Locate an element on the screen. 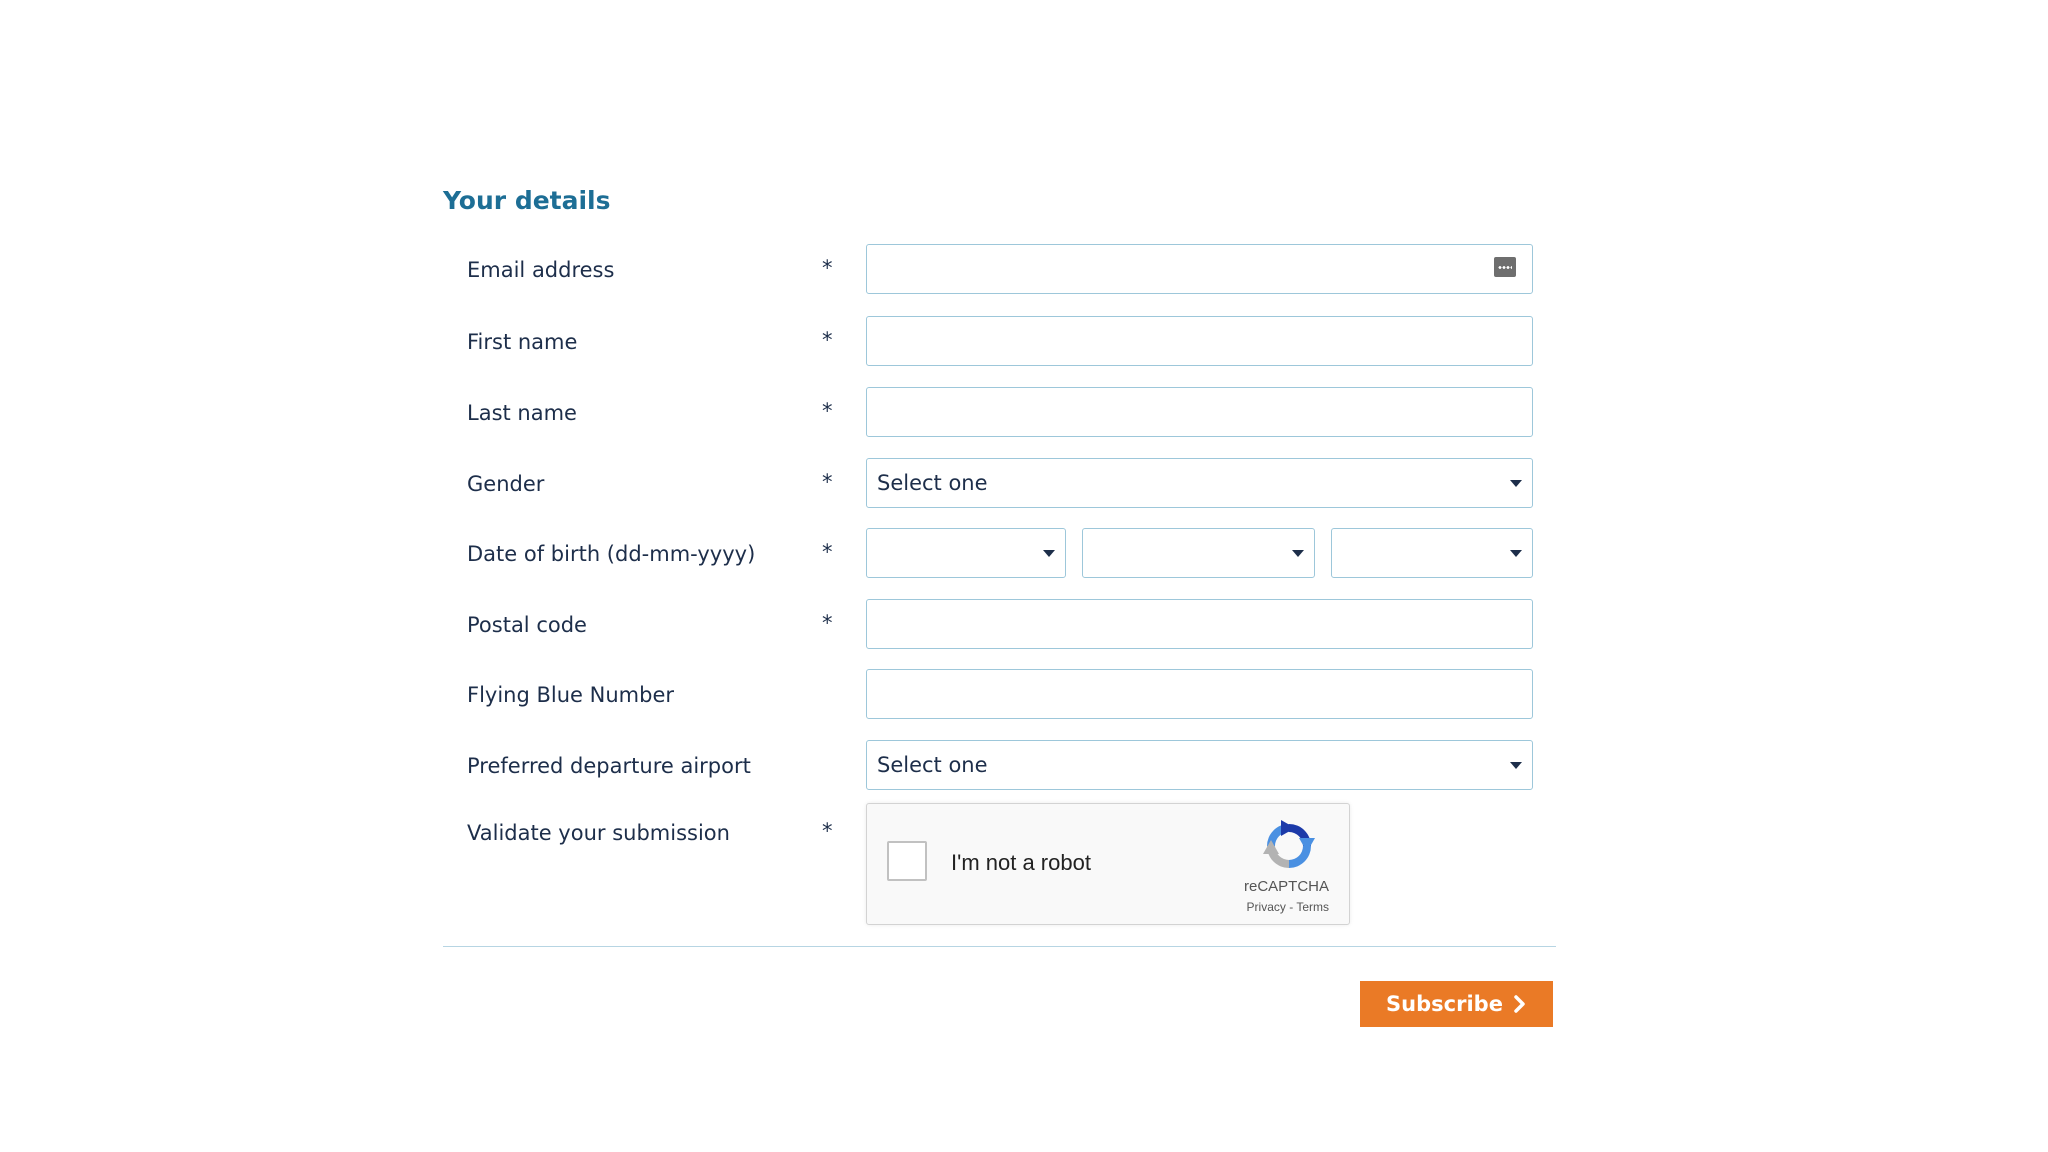  email-label: Email address is located at coordinates (541, 270).